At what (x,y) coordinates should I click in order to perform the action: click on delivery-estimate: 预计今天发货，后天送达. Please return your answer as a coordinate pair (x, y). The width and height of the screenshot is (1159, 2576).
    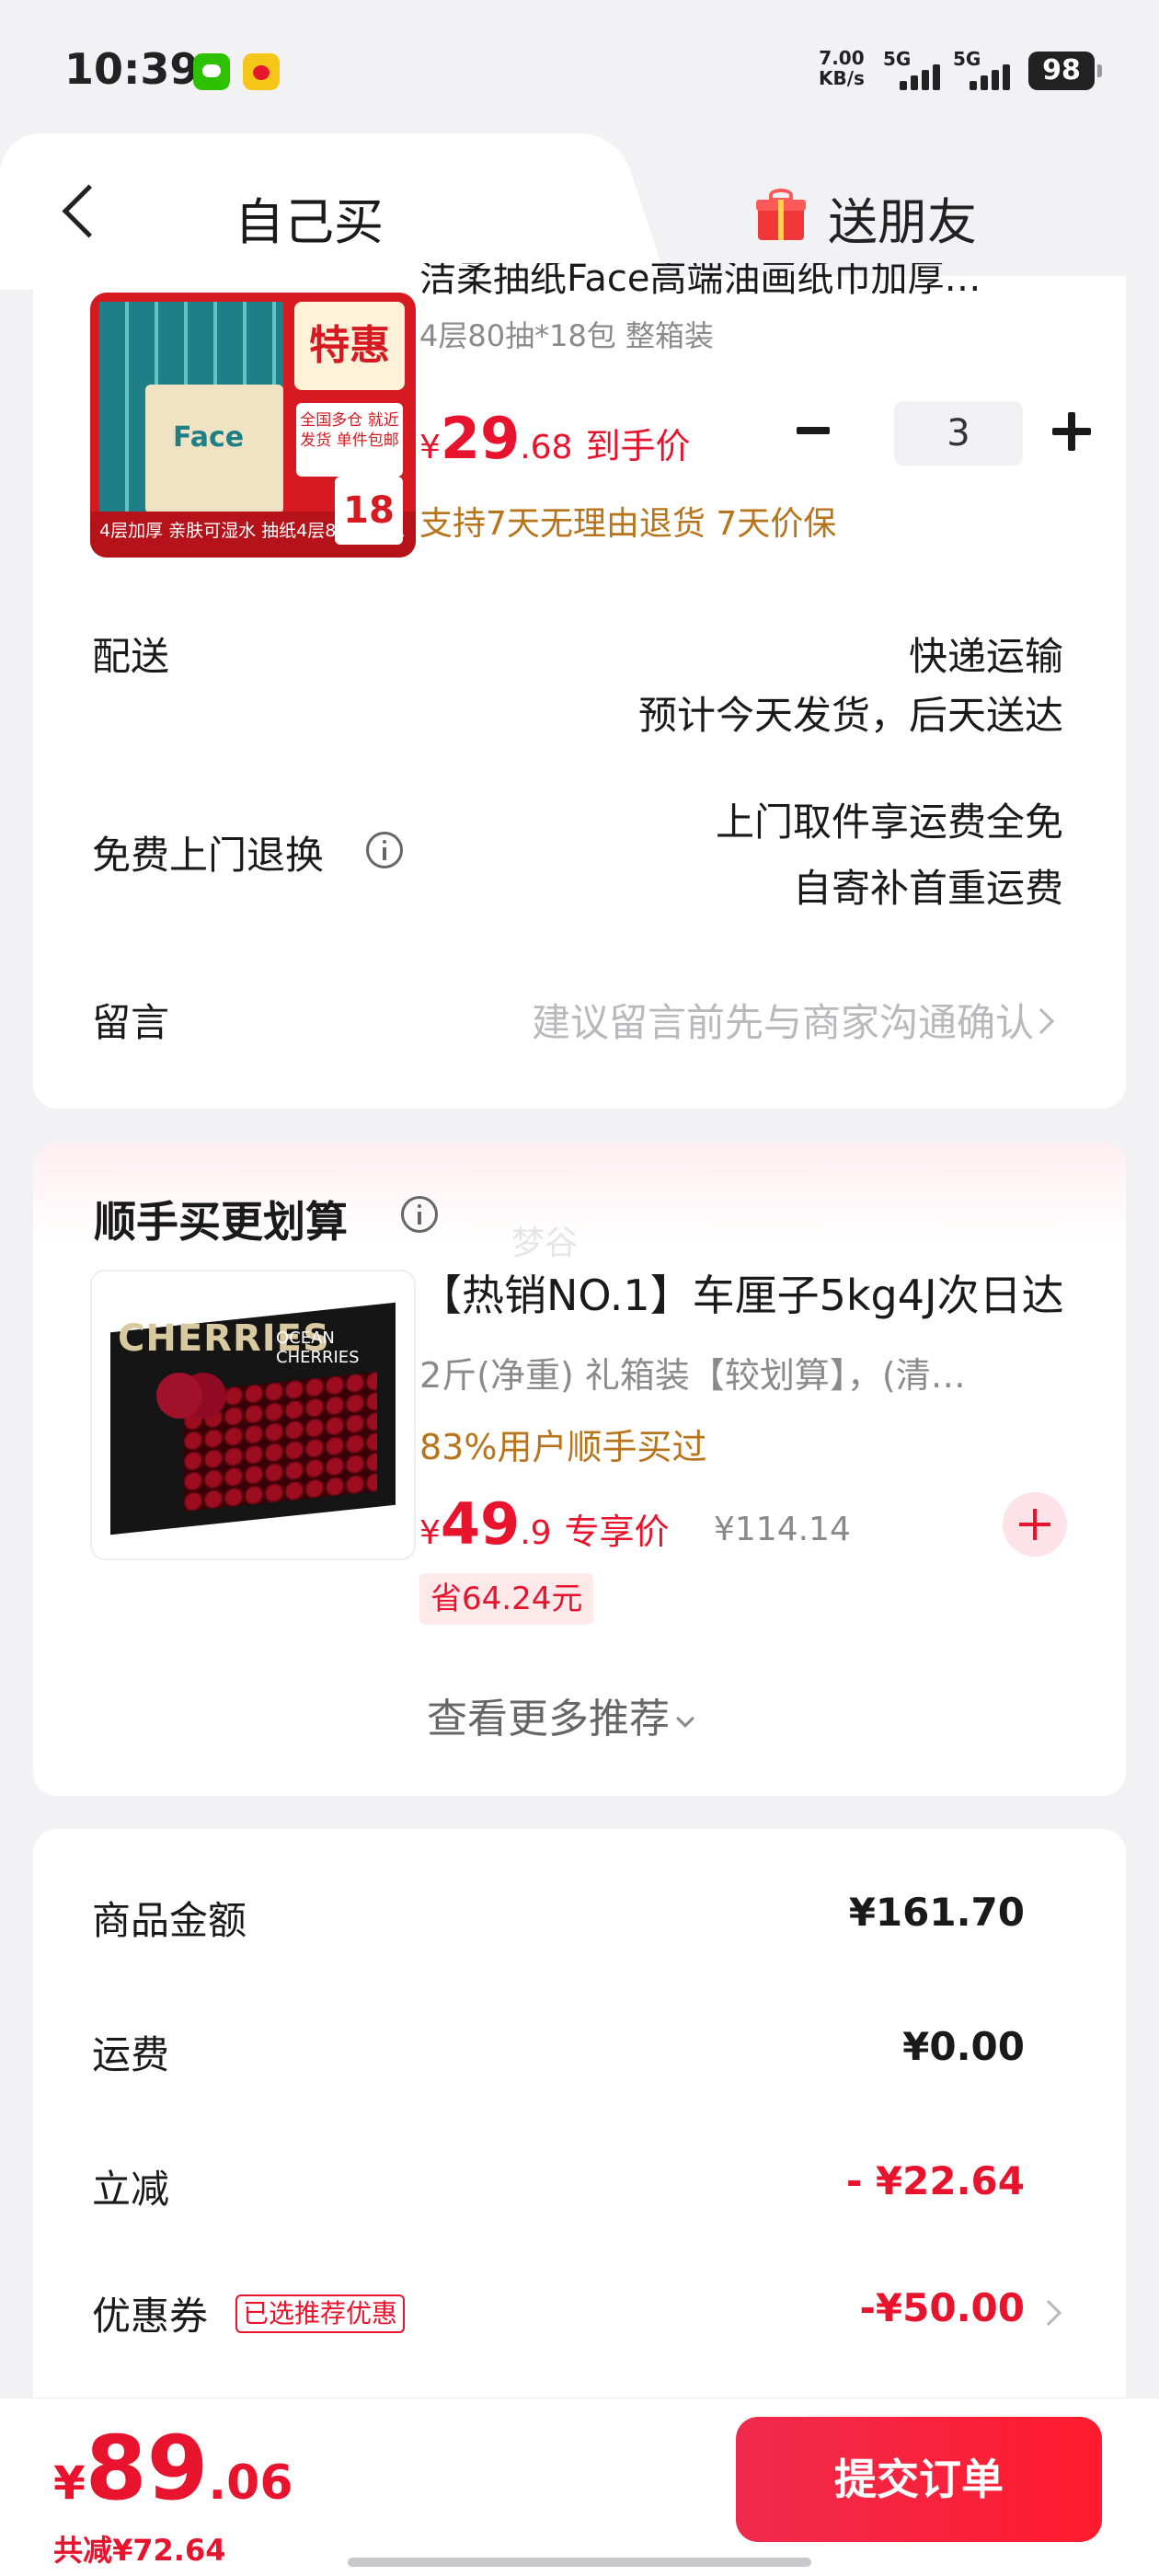
    Looking at the image, I should click on (850, 715).